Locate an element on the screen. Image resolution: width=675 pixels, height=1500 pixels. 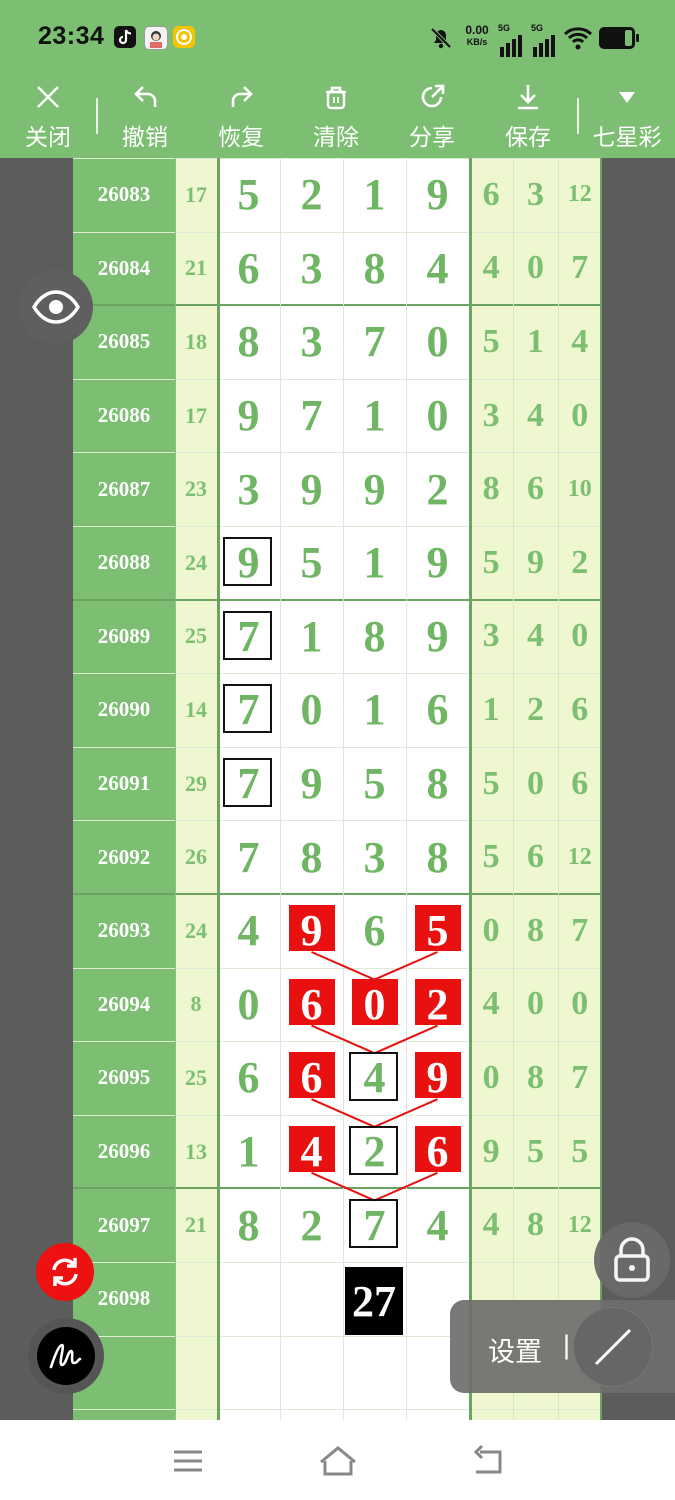
save-button: 保存 is located at coordinates (528, 117).